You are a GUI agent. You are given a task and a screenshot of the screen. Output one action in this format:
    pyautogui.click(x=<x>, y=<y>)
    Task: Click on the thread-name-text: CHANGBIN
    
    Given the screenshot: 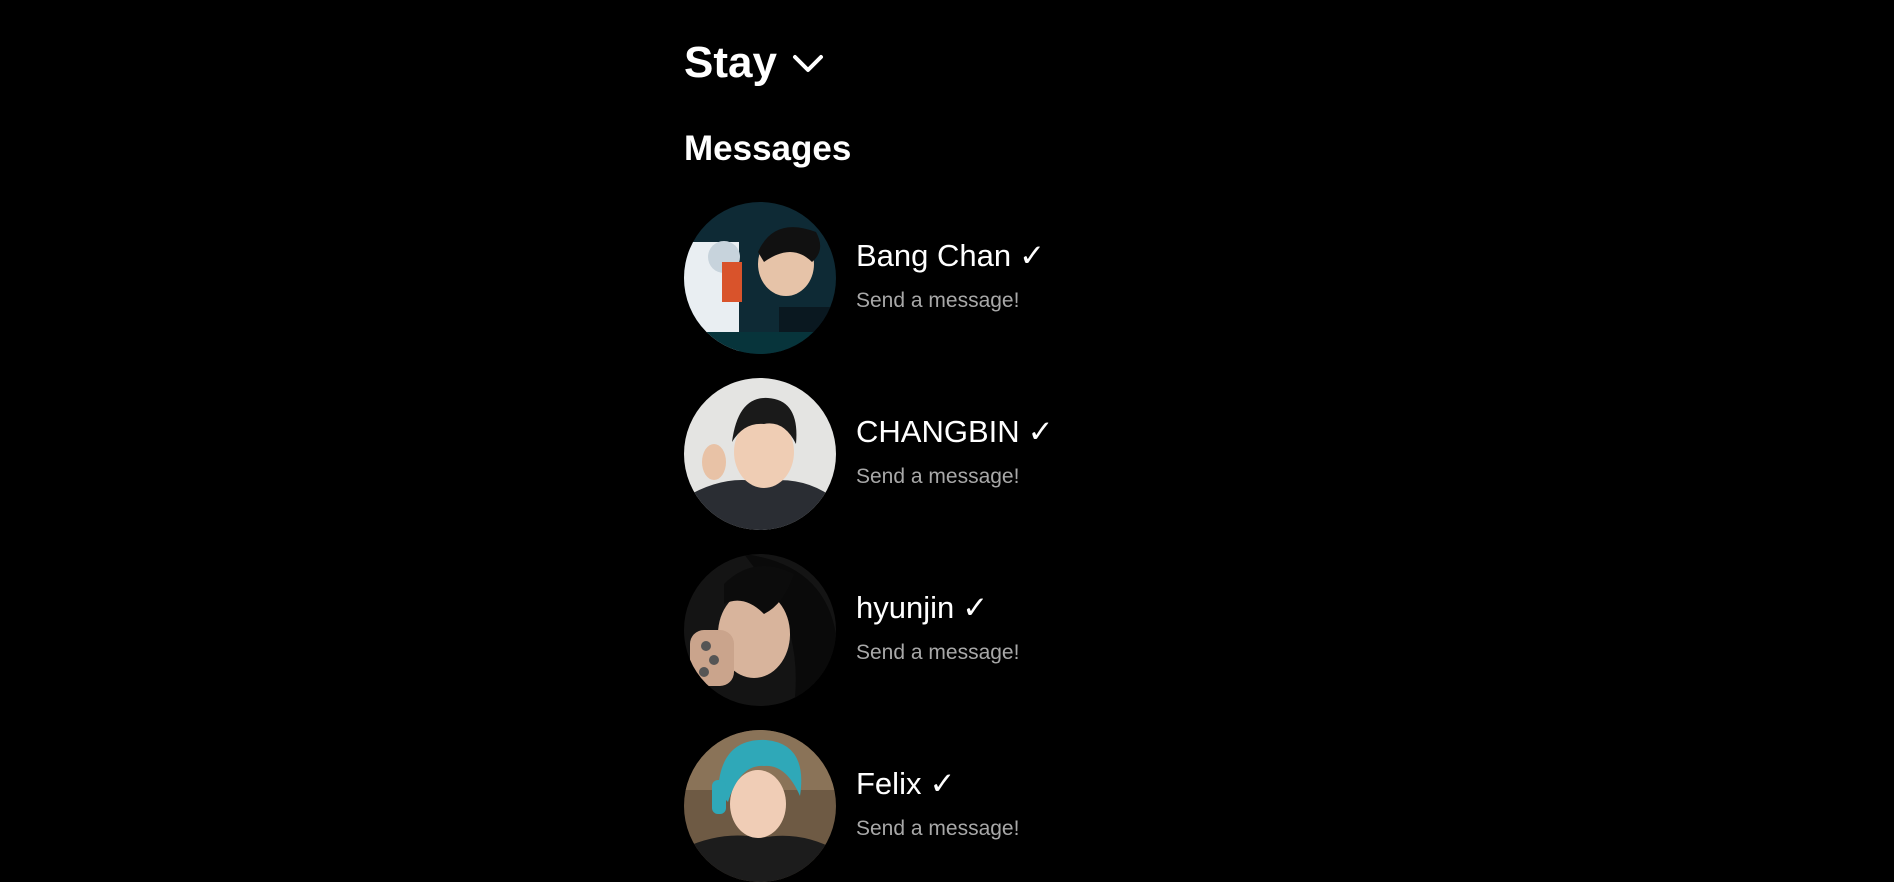 What is the action you would take?
    pyautogui.click(x=938, y=431)
    